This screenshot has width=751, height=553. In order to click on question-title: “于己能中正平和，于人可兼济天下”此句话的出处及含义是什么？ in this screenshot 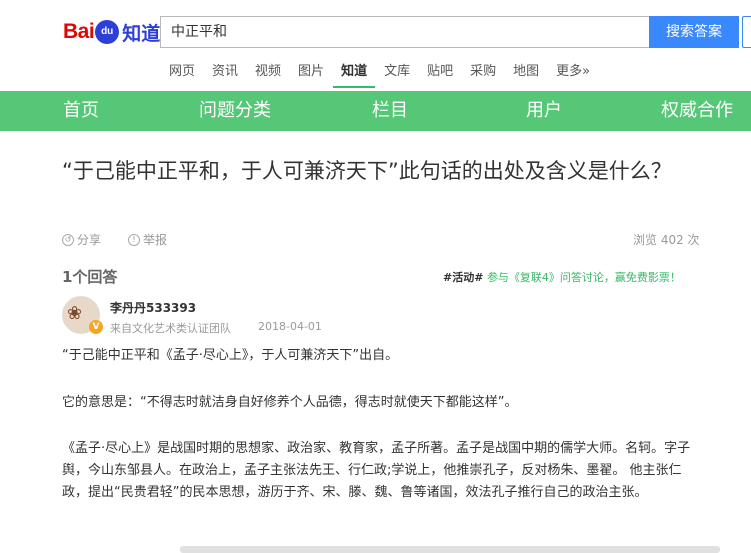, I will do `click(367, 171)`.